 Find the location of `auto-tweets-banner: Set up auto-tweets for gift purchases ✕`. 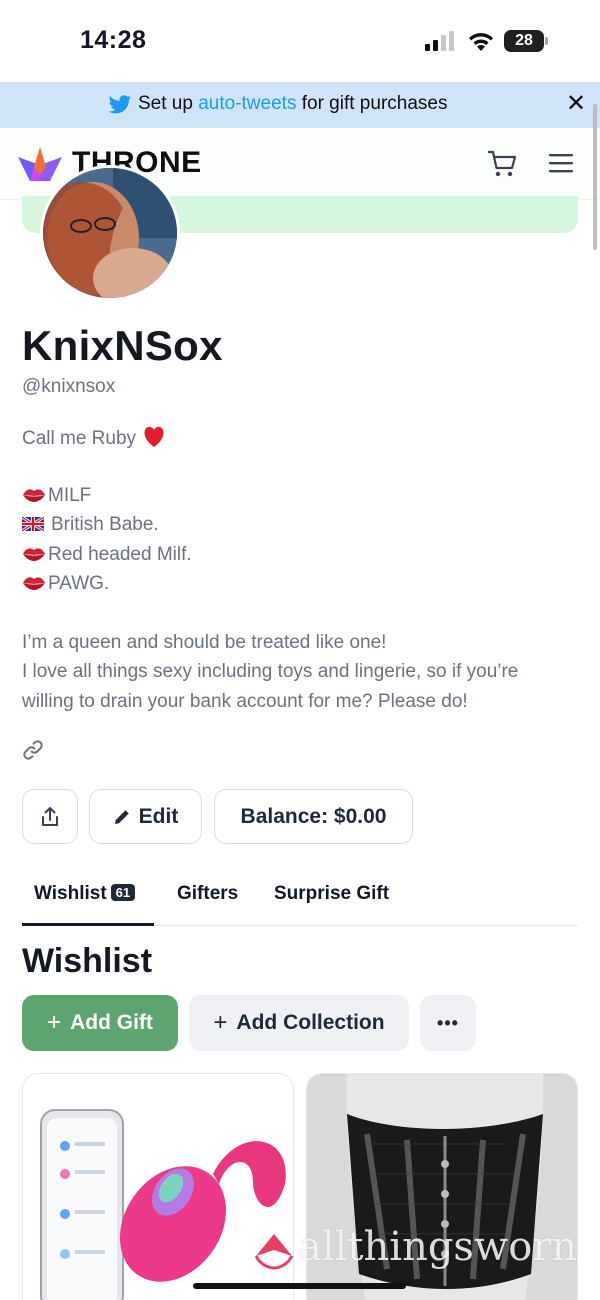

auto-tweets-banner: Set up auto-tweets for gift purchases ✕ is located at coordinates (300, 105).